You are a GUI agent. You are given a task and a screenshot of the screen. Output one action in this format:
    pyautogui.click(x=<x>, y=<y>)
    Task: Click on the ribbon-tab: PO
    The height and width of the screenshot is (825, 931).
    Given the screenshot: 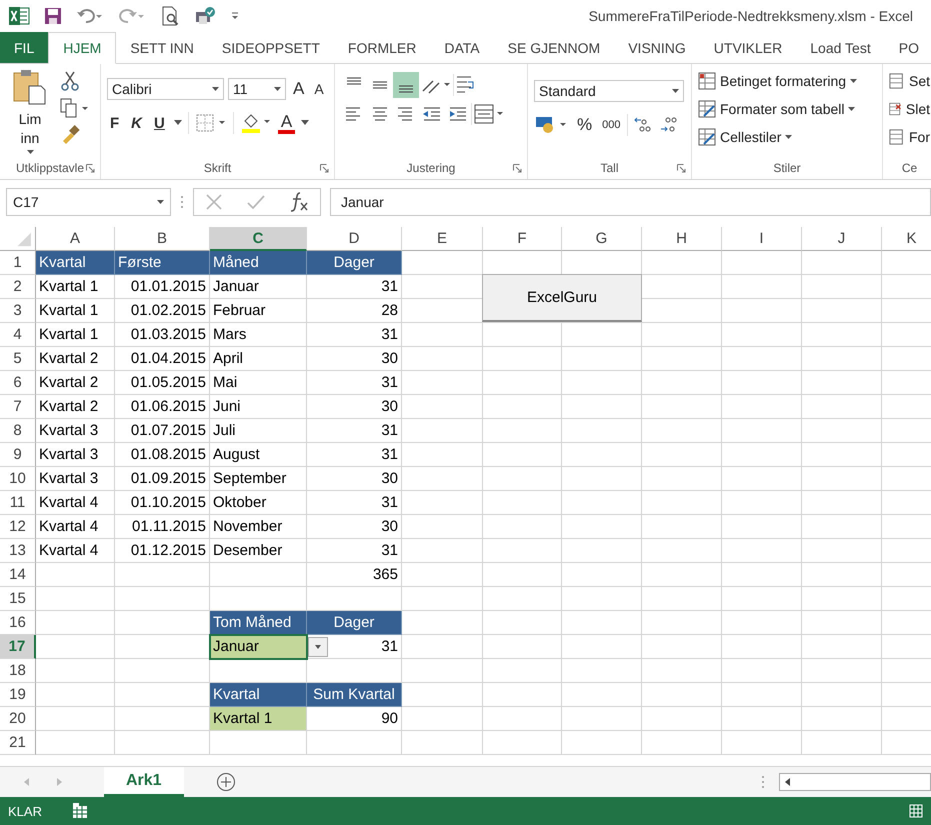 What is the action you would take?
    pyautogui.click(x=907, y=47)
    